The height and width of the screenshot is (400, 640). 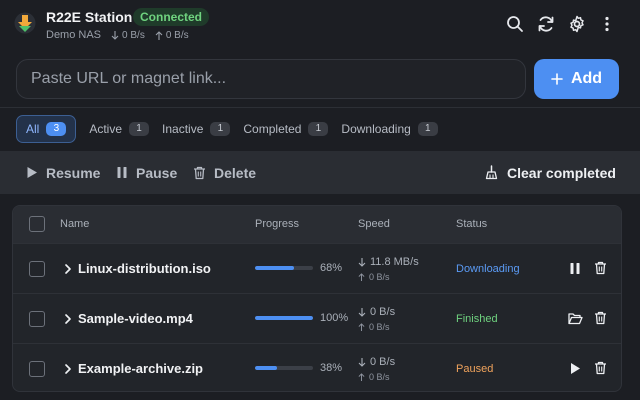 I want to click on table-row: Example-archive.zip 38% 0 B/s 0 B/s Paused, so click(x=317, y=367).